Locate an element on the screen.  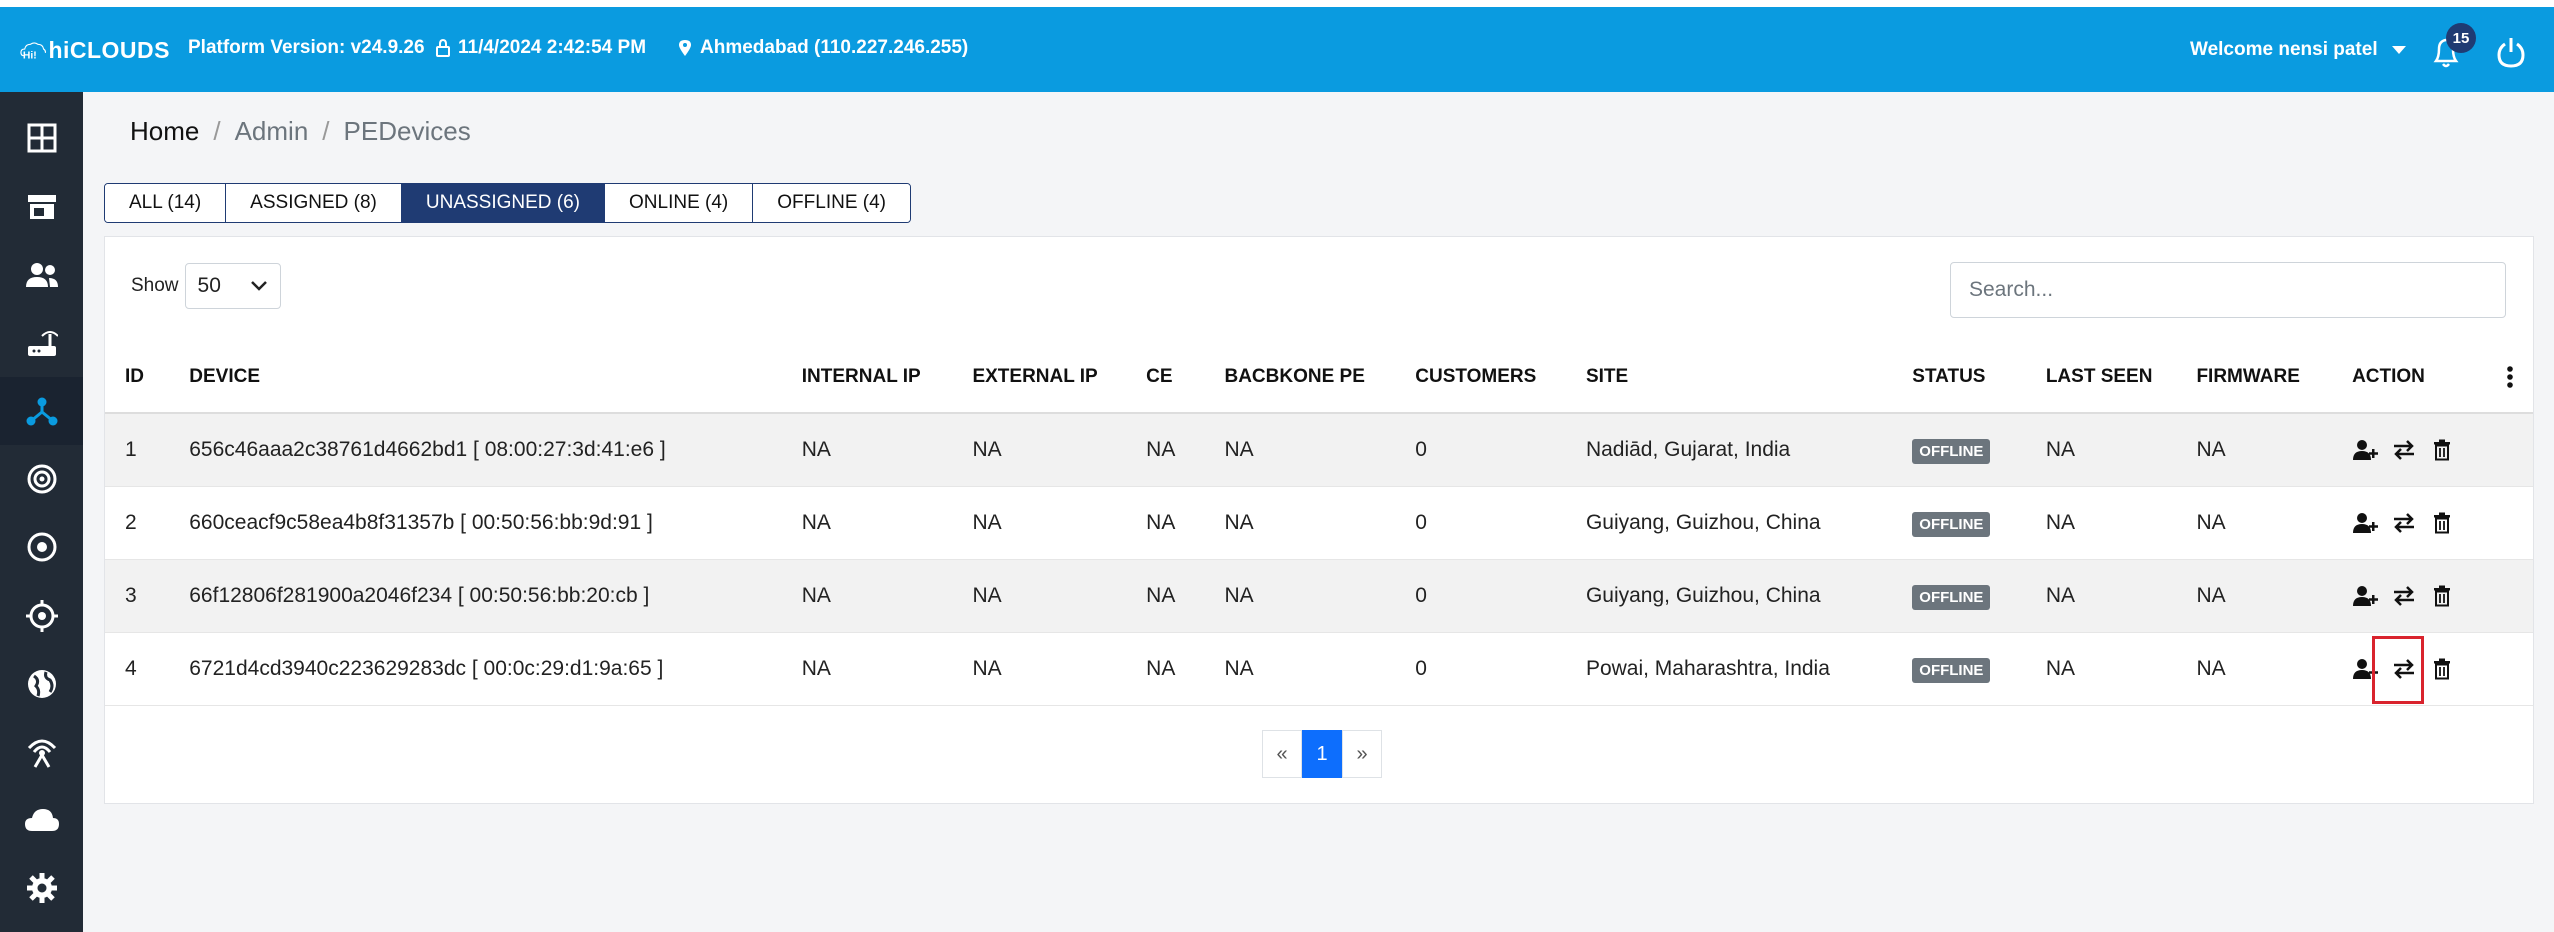
signal-icon is located at coordinates (41, 479).